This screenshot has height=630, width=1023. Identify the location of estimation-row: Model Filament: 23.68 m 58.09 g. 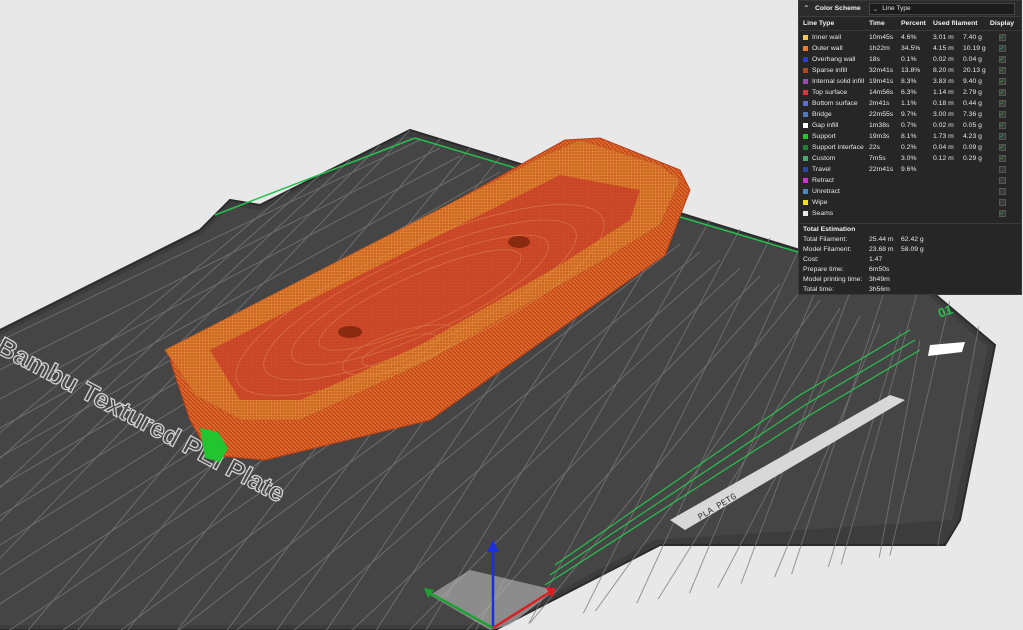
(910, 250).